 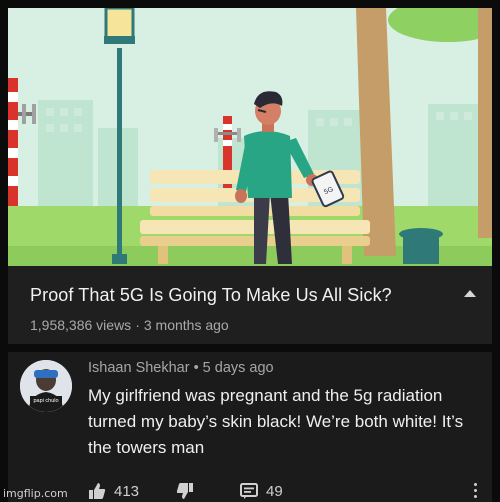 What do you see at coordinates (249, 491) in the screenshot?
I see `reply-icon` at bounding box center [249, 491].